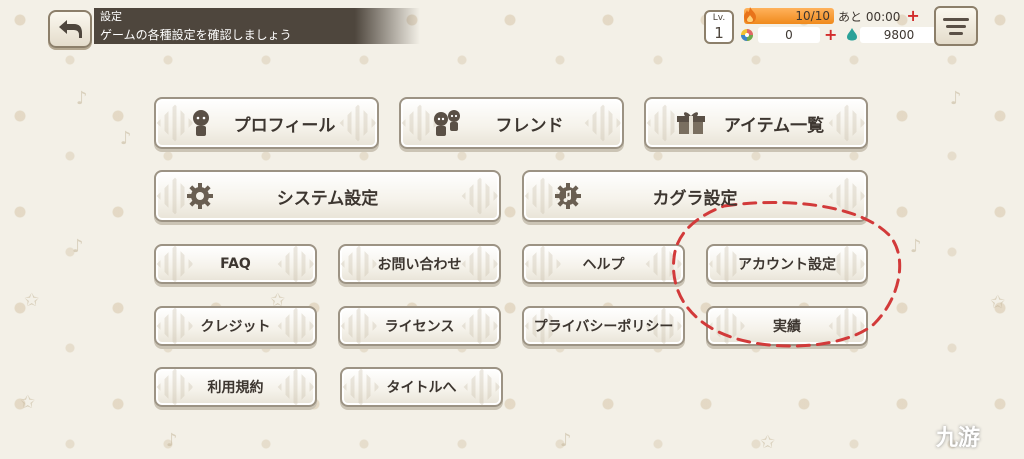 This screenshot has width=1024, height=459. I want to click on friend-label: フレンド, so click(529, 125).